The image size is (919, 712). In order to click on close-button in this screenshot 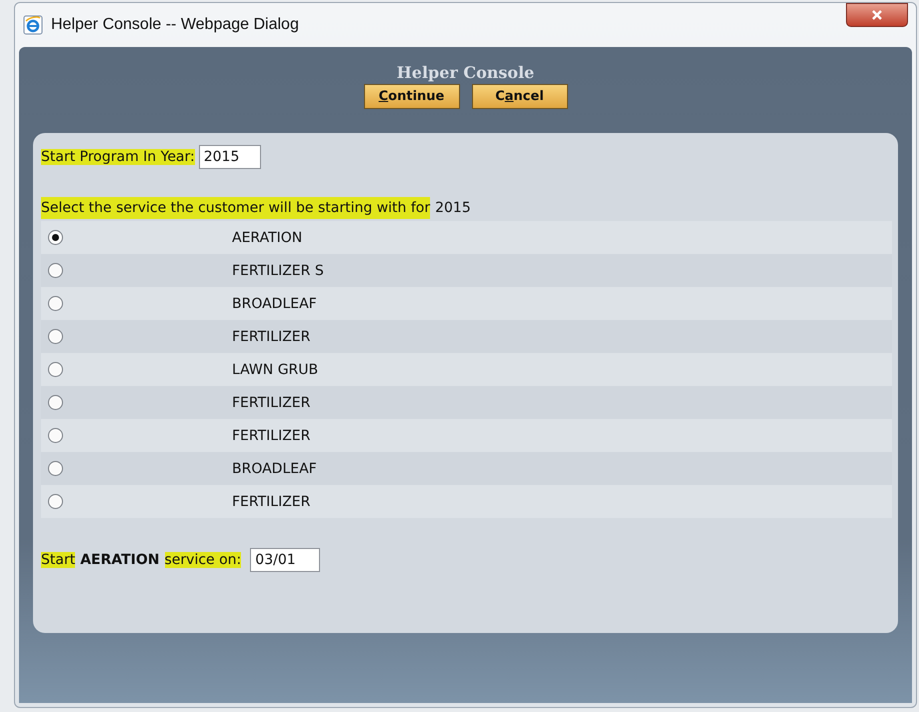, I will do `click(877, 15)`.